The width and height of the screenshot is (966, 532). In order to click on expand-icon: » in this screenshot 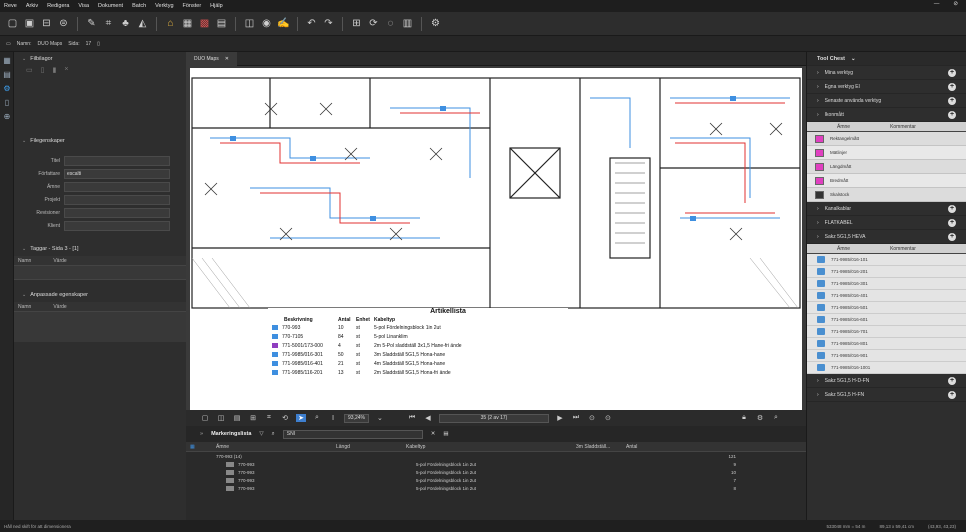, I will do `click(201, 434)`.